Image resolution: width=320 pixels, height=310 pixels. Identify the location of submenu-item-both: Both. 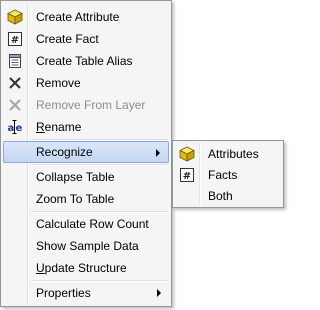
(229, 196).